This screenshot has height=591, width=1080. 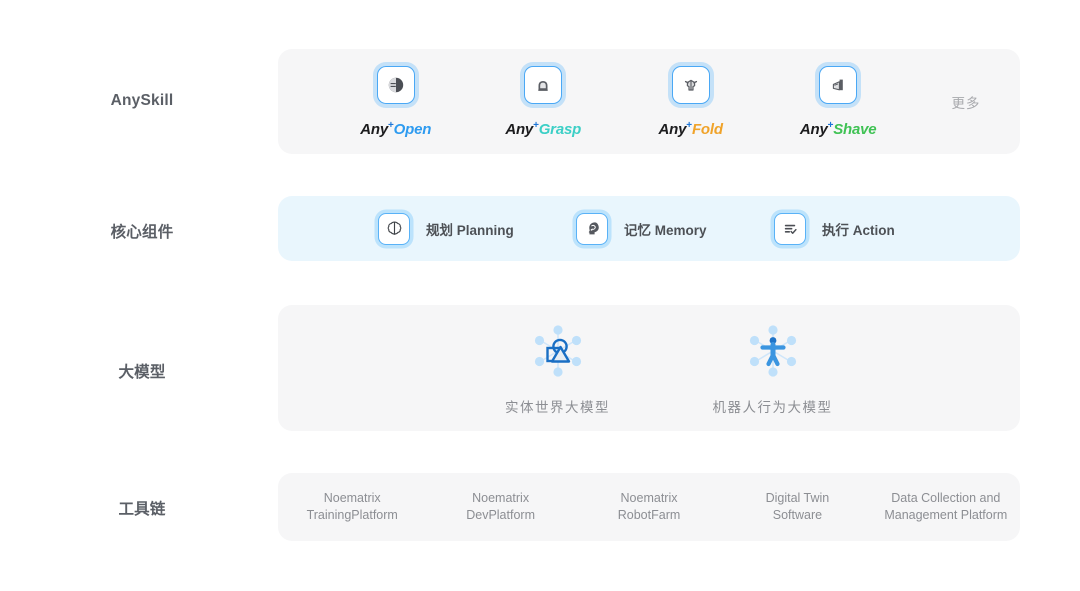 I want to click on hand-grasp-icon, so click(x=543, y=85).